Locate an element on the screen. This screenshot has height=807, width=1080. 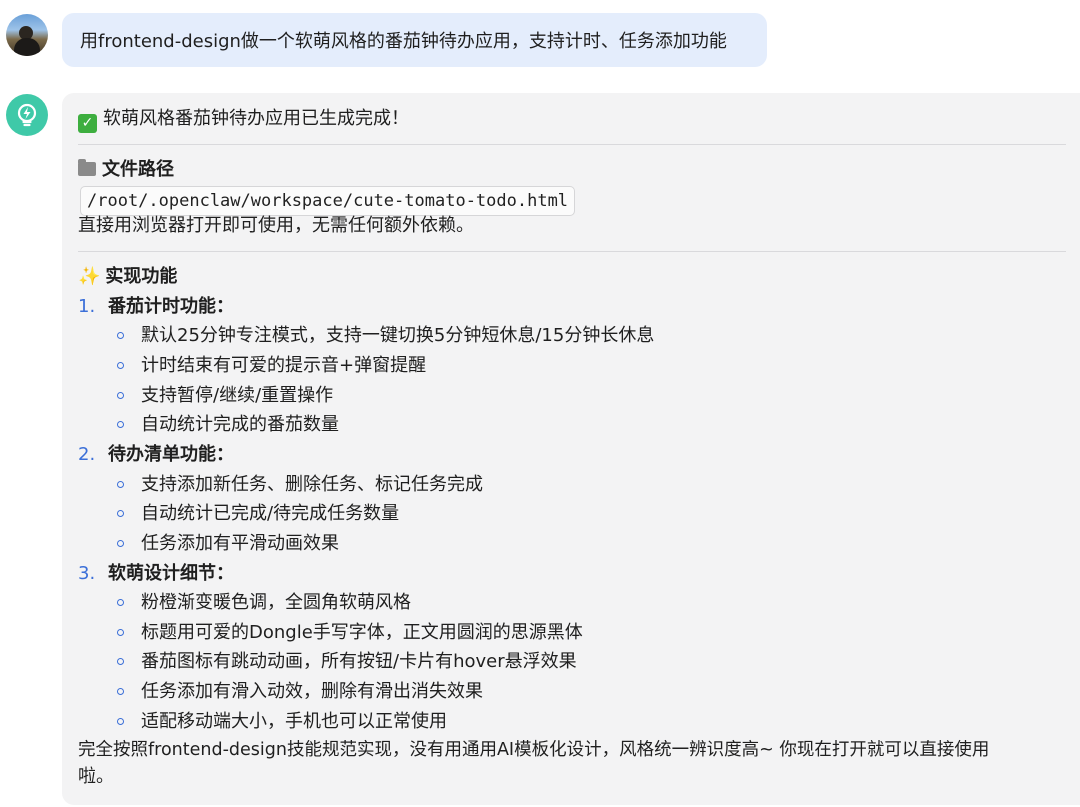
list-item: 番茄图标有跳动动画，所有按钮/卡片有hover悬浮效果 is located at coordinates (359, 661).